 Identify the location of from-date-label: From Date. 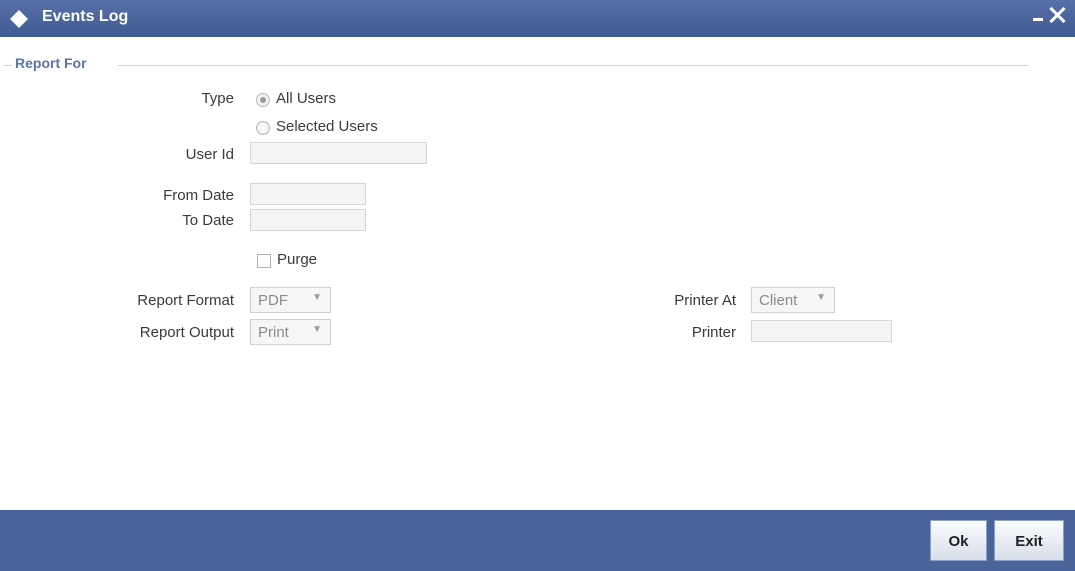
(198, 195).